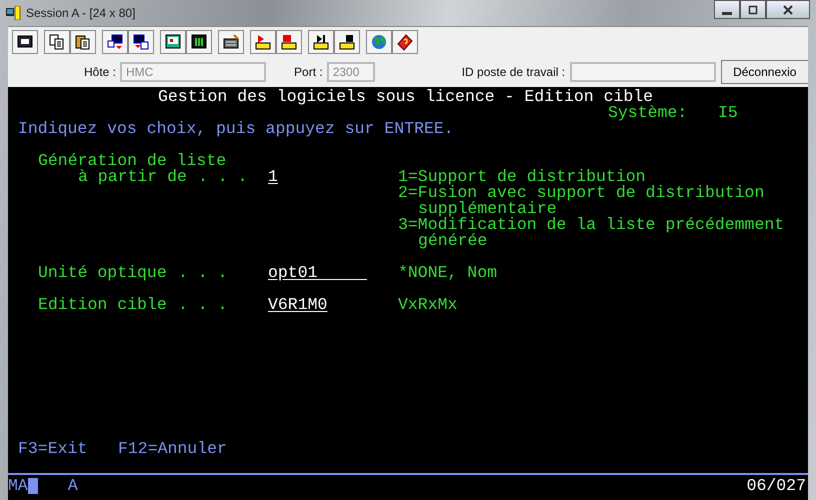 This screenshot has width=816, height=500. I want to click on play-icon, so click(321, 42).